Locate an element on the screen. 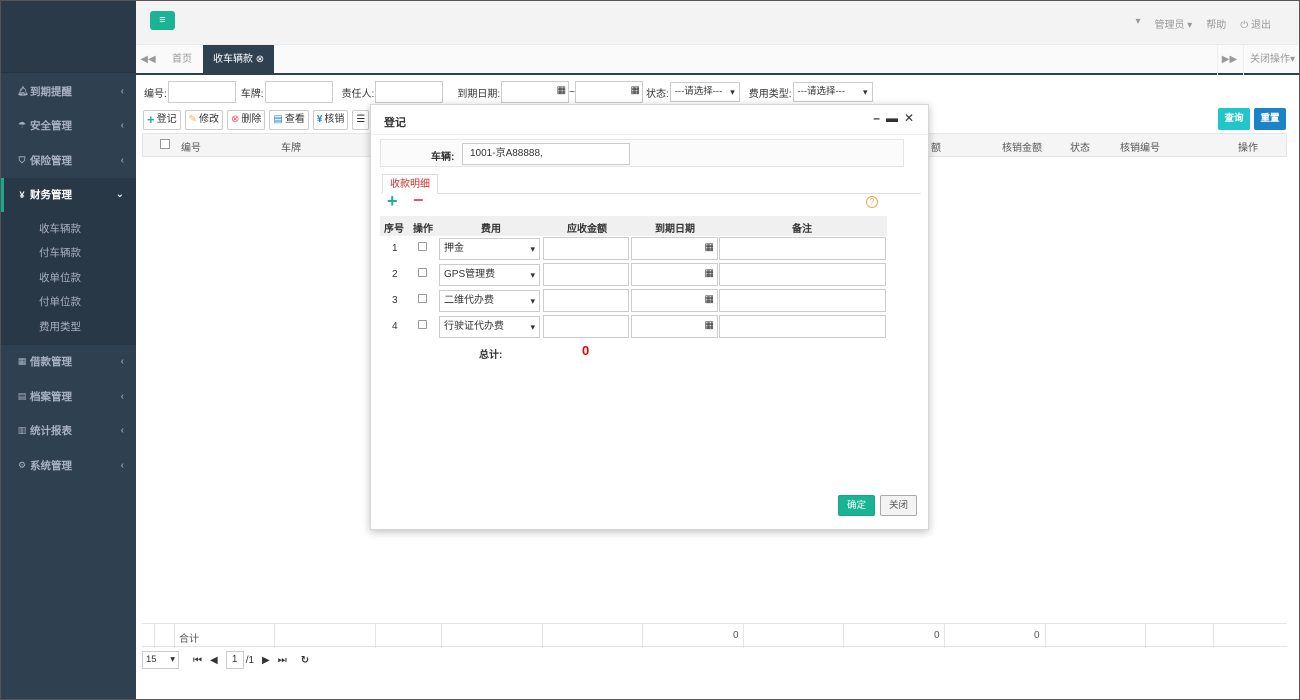 This screenshot has height=700, width=1300. help-link: 帮助 is located at coordinates (1216, 23).